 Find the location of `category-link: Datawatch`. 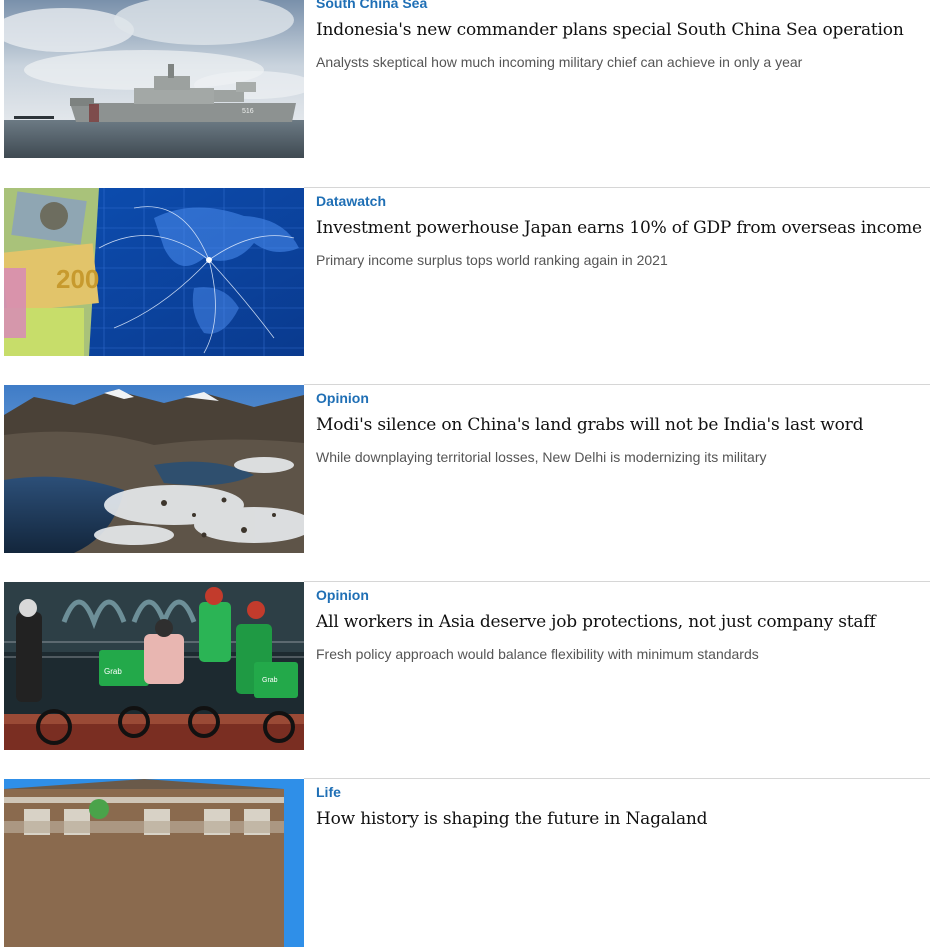

category-link: Datawatch is located at coordinates (351, 201).